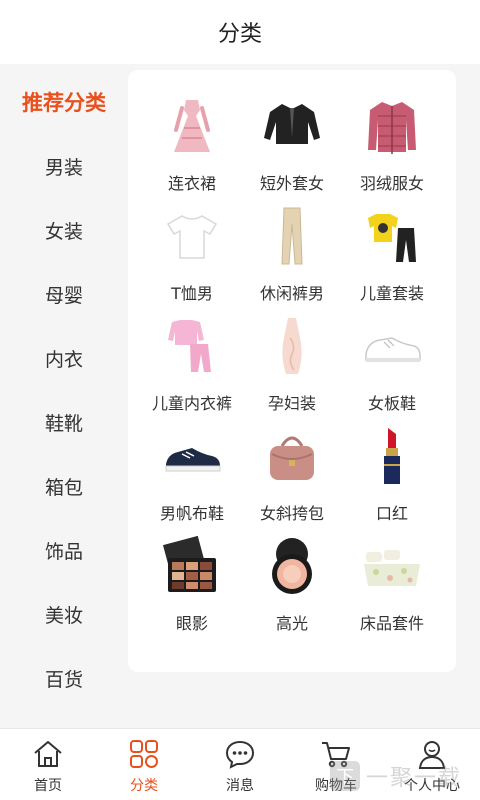 The height and width of the screenshot is (800, 480). What do you see at coordinates (144, 754) in the screenshot?
I see `category-icon` at bounding box center [144, 754].